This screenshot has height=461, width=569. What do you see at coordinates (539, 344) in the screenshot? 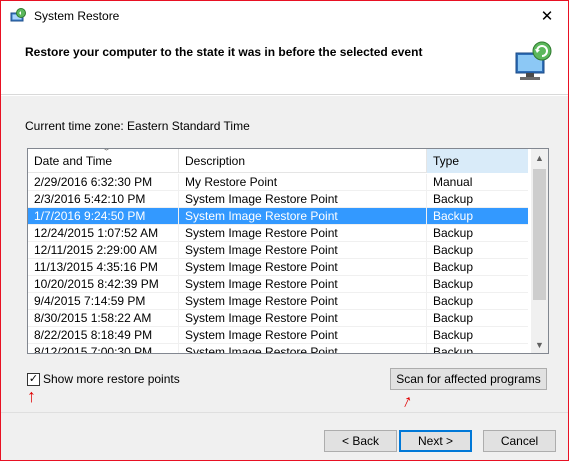
I see `scroll-down-arrow-icon: ▼` at bounding box center [539, 344].